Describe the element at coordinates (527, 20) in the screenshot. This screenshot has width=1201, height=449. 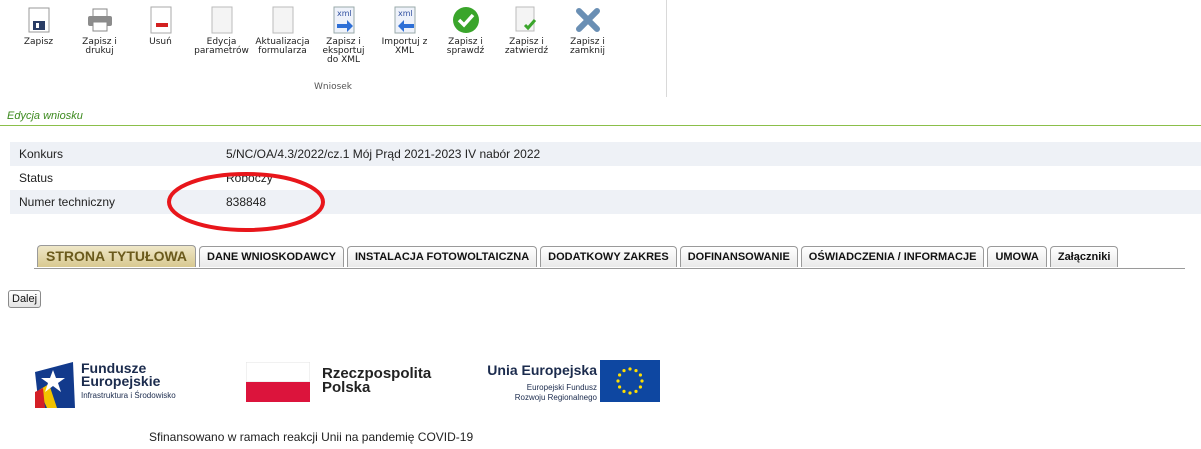
I see `approve-document-icon` at that location.